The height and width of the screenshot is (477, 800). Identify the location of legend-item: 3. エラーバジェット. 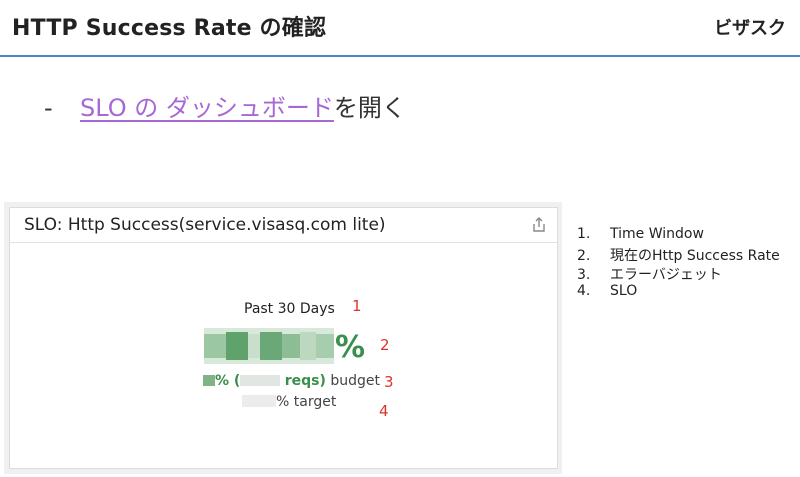
(678, 273).